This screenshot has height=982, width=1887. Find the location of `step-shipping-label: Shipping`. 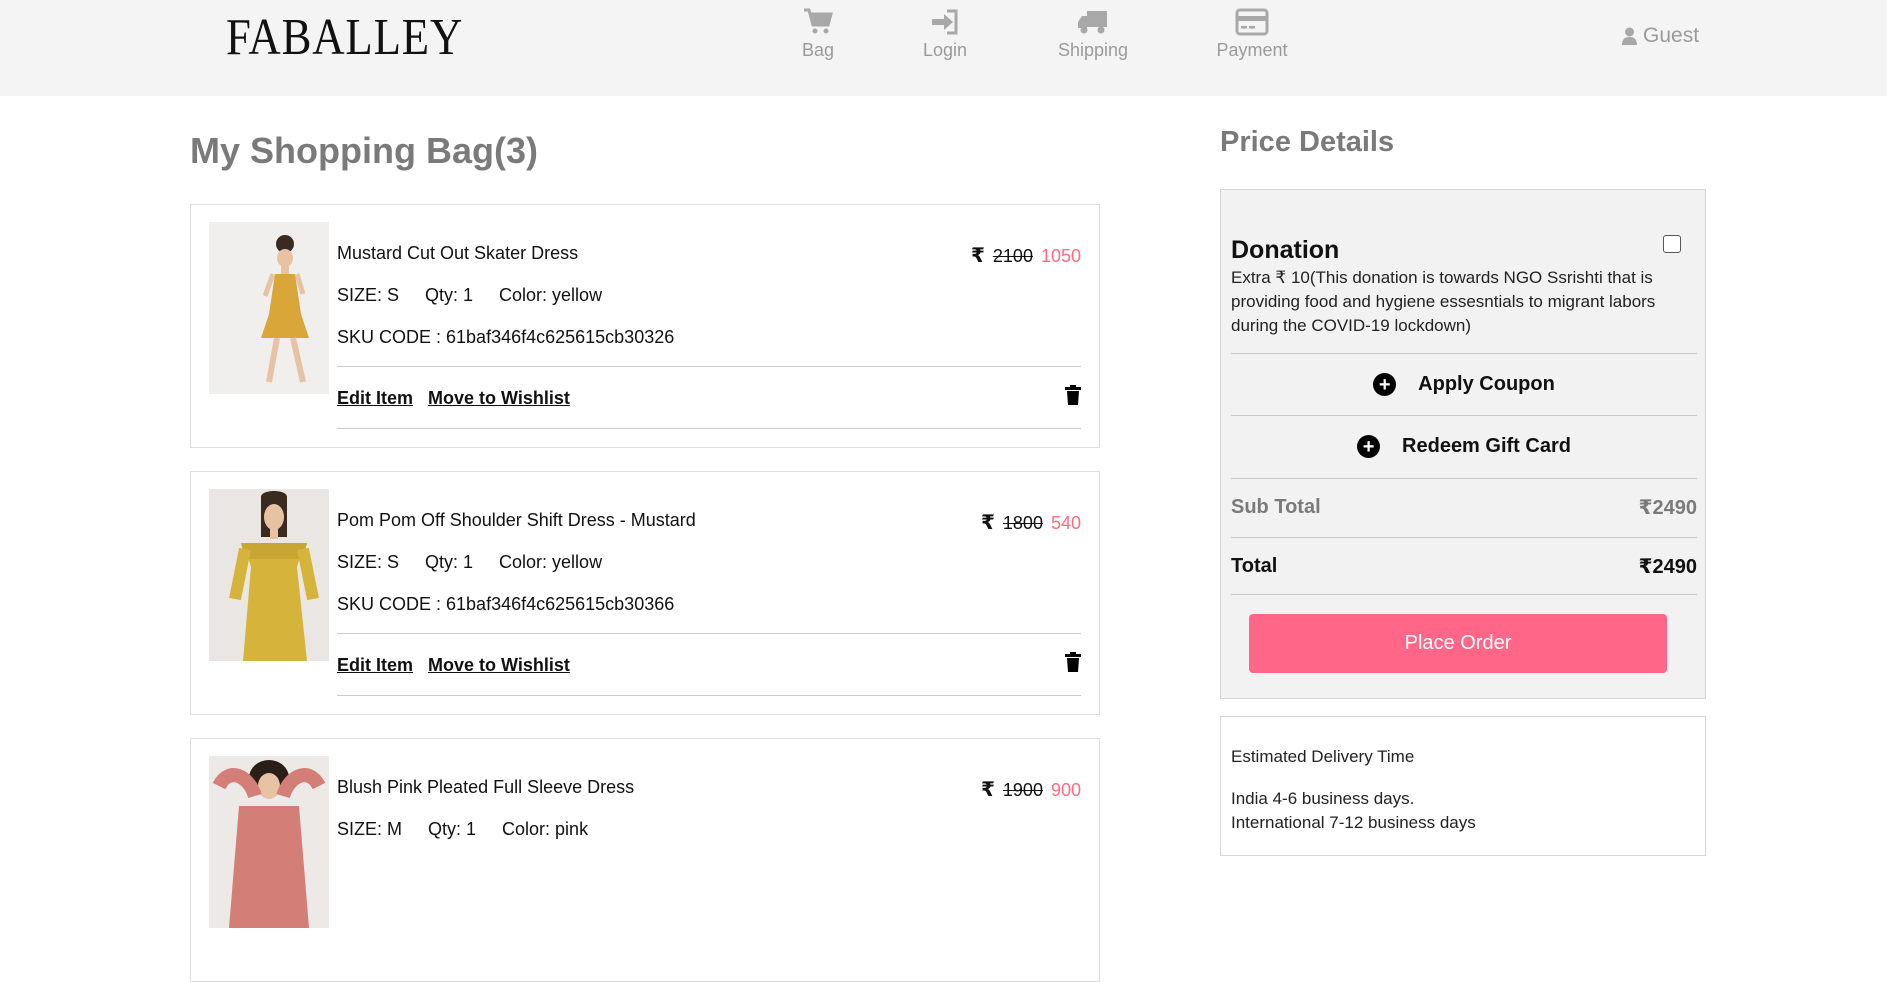

step-shipping-label: Shipping is located at coordinates (1093, 50).